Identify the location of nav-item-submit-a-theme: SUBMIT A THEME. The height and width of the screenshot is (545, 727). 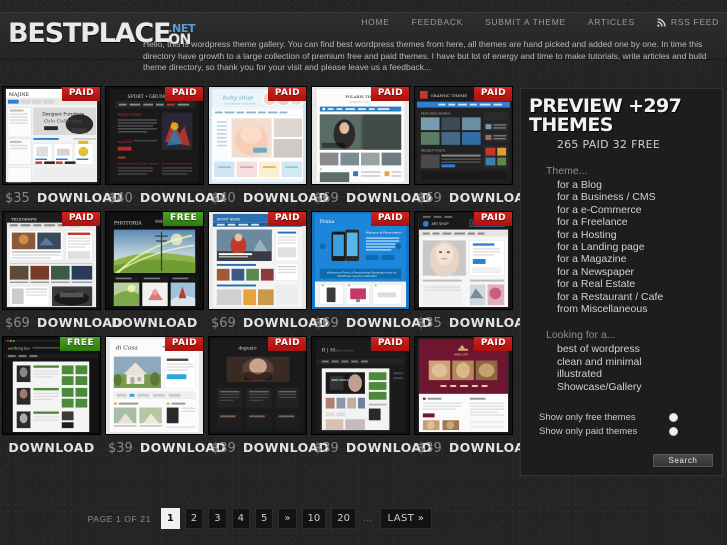
(525, 22).